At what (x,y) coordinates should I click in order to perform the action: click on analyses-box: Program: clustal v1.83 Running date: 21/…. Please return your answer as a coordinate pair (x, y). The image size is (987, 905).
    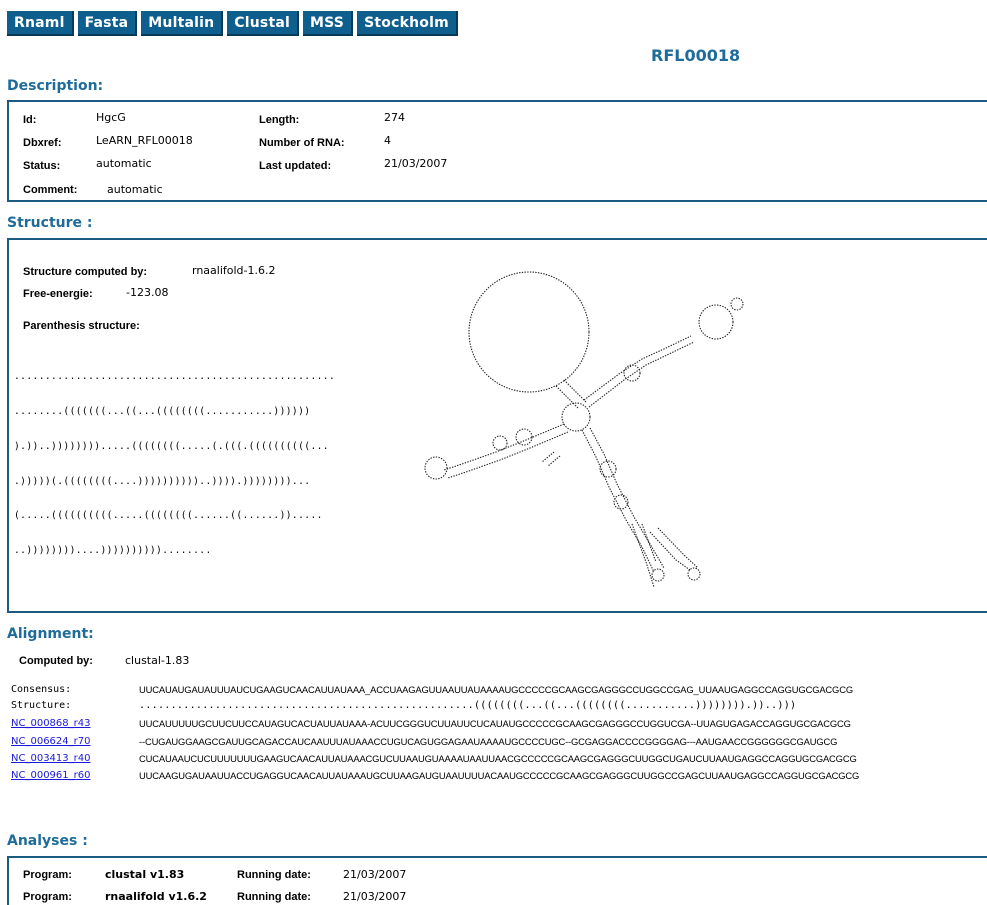
    Looking at the image, I should click on (497, 880).